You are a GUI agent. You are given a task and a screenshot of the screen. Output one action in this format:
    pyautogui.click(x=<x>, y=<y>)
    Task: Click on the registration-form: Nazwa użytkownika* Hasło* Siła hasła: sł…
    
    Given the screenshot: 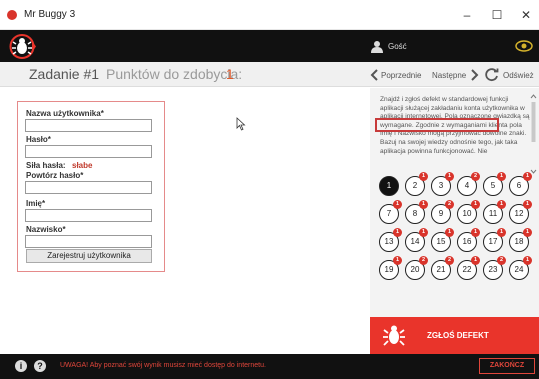 What is the action you would take?
    pyautogui.click(x=91, y=186)
    